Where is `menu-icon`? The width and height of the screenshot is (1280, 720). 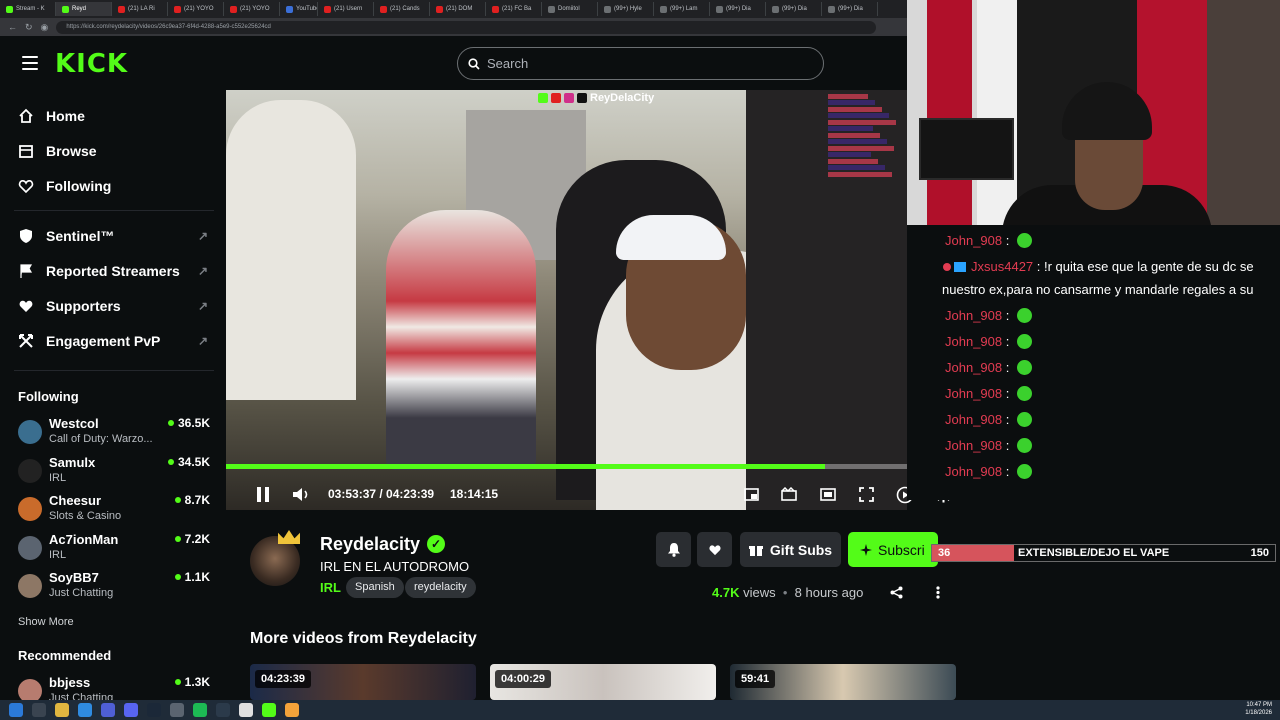 menu-icon is located at coordinates (30, 63).